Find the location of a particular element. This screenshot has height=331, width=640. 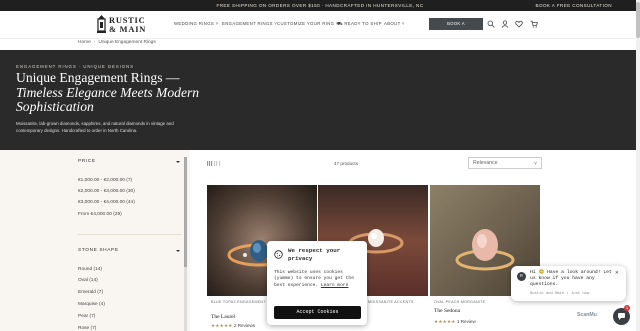

stone-option: Rose (7) is located at coordinates (87, 328).